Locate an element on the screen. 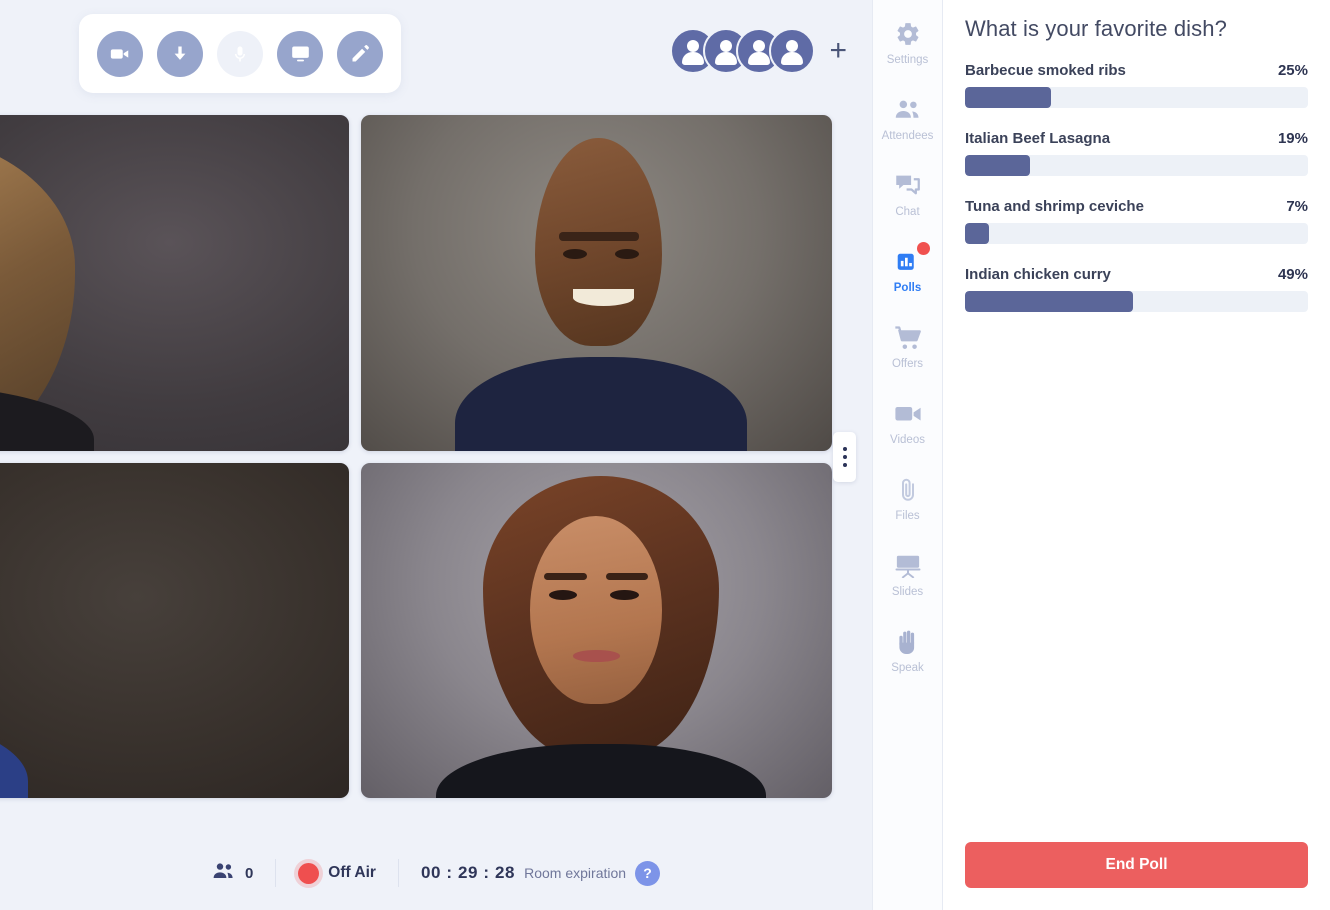  download-icon is located at coordinates (180, 53).